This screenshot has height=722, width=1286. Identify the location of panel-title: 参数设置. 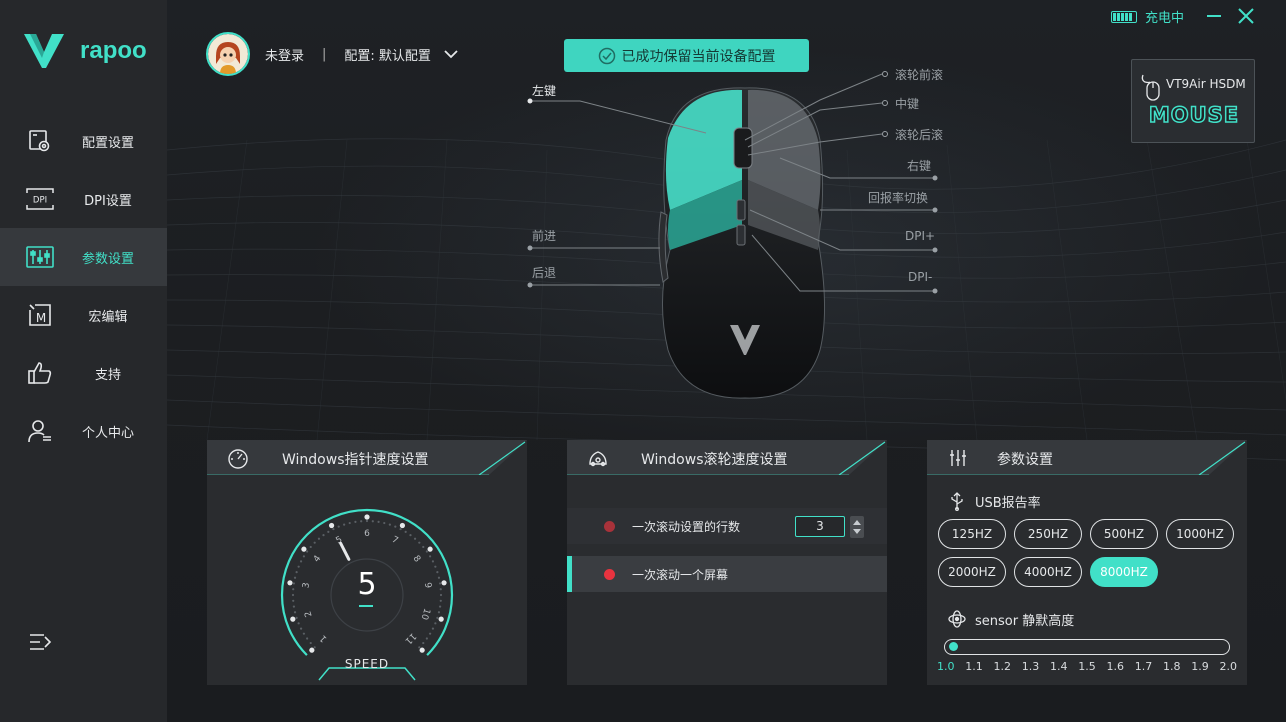
(1025, 460).